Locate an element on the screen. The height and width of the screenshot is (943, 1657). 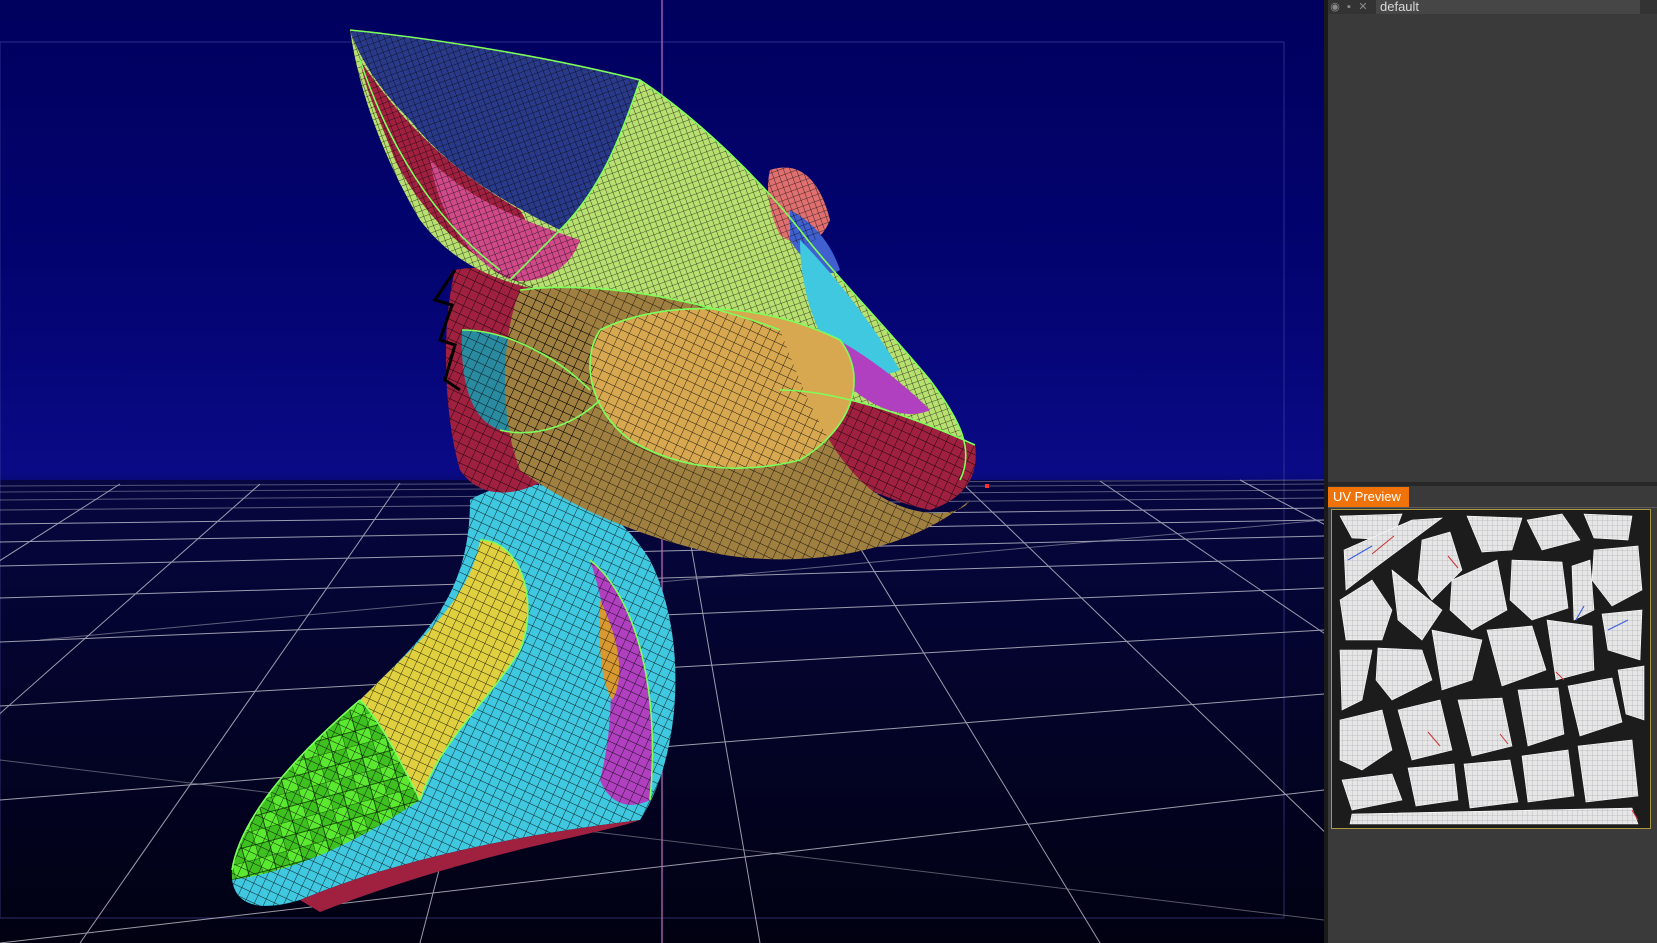
uv-preview-canvas is located at coordinates (1491, 669).